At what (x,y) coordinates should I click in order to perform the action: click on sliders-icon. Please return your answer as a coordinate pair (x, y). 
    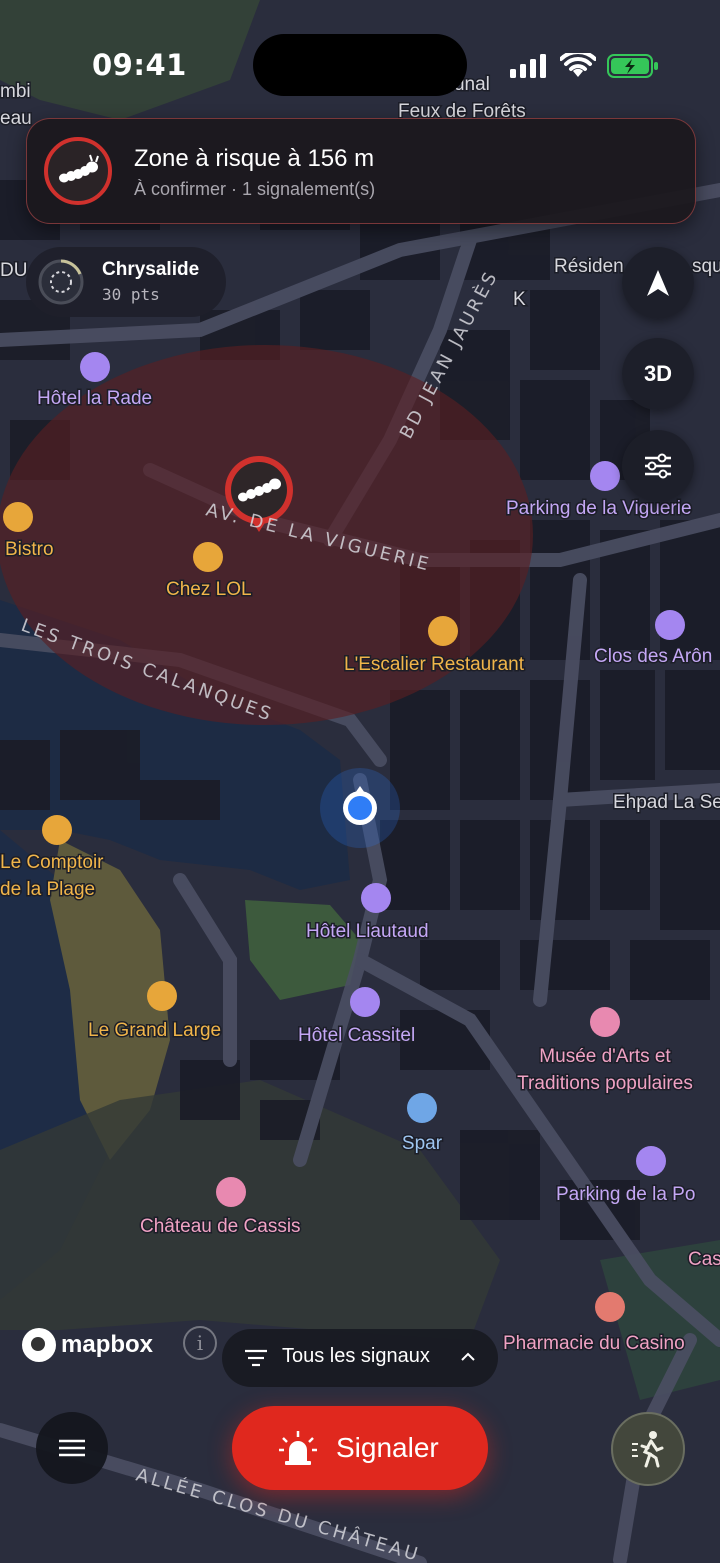
    Looking at the image, I should click on (658, 466).